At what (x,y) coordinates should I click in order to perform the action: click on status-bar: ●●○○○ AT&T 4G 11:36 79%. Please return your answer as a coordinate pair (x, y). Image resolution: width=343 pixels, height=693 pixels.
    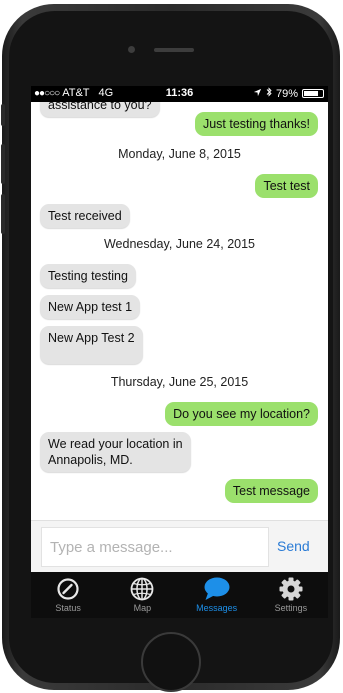
    Looking at the image, I should click on (179, 94).